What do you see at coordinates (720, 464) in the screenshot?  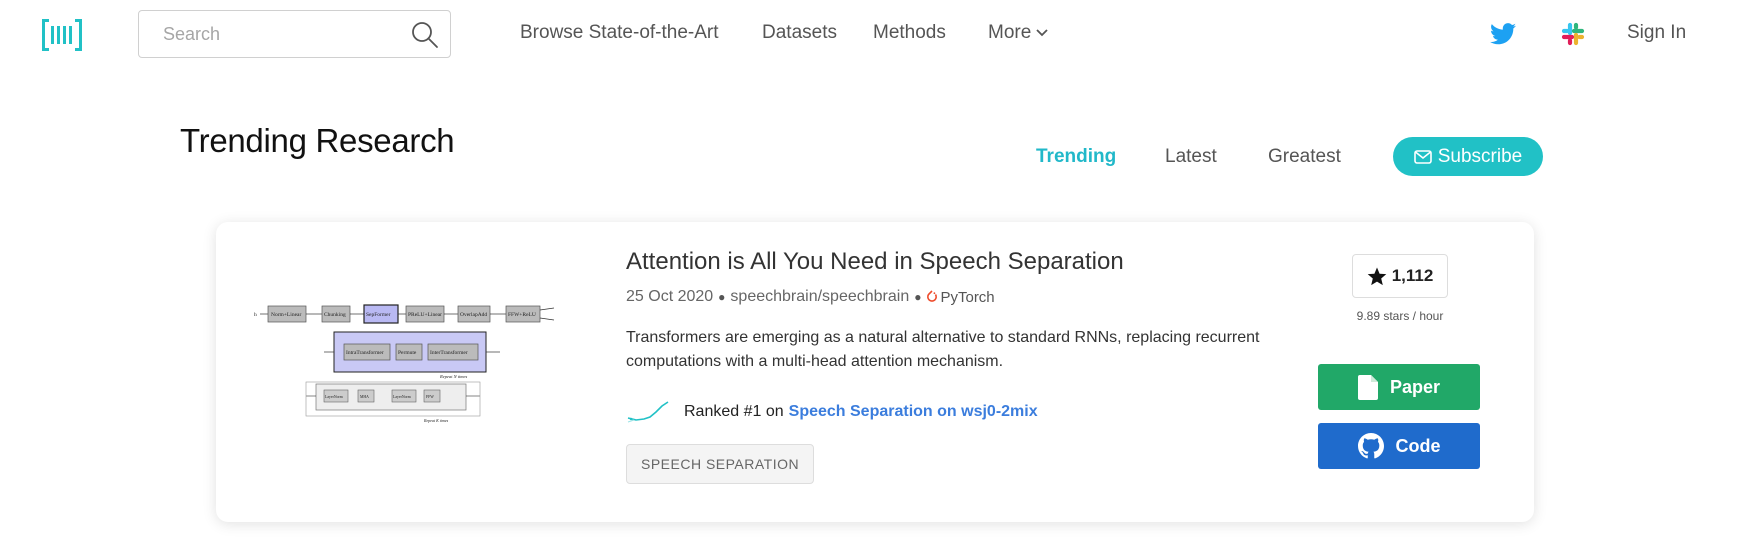 I see `task-tag: SPEECH SEPARATION` at bounding box center [720, 464].